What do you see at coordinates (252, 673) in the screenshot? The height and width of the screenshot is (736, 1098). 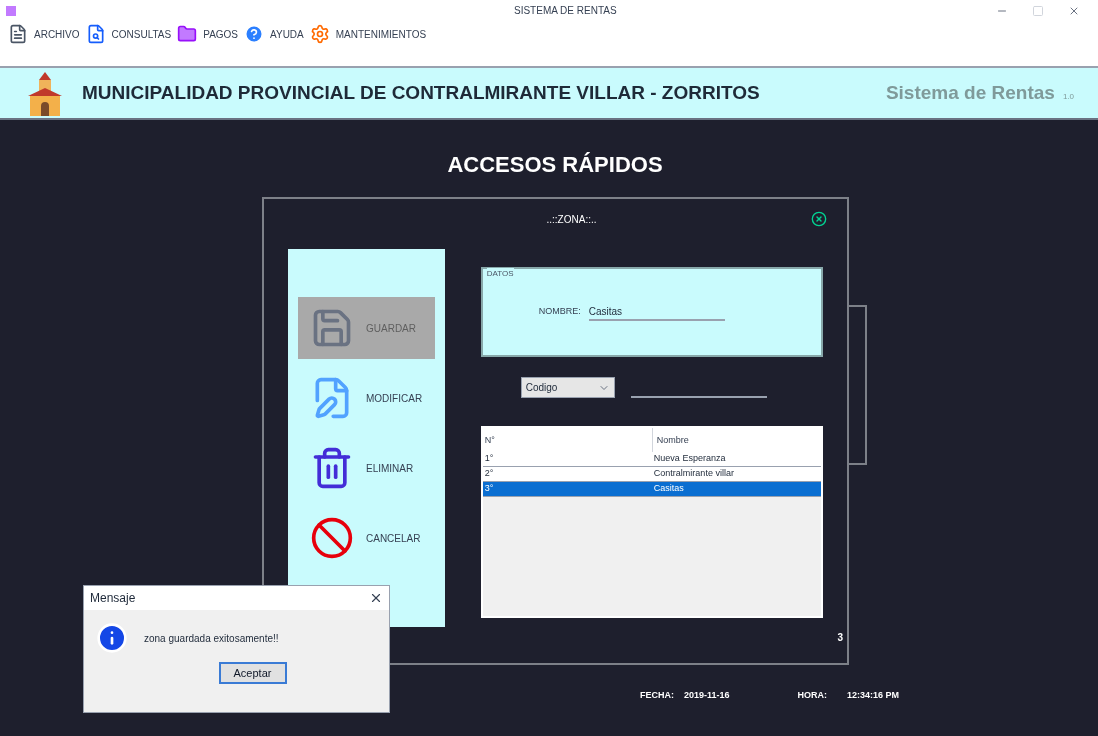 I see `accept-button: Aceptar` at bounding box center [252, 673].